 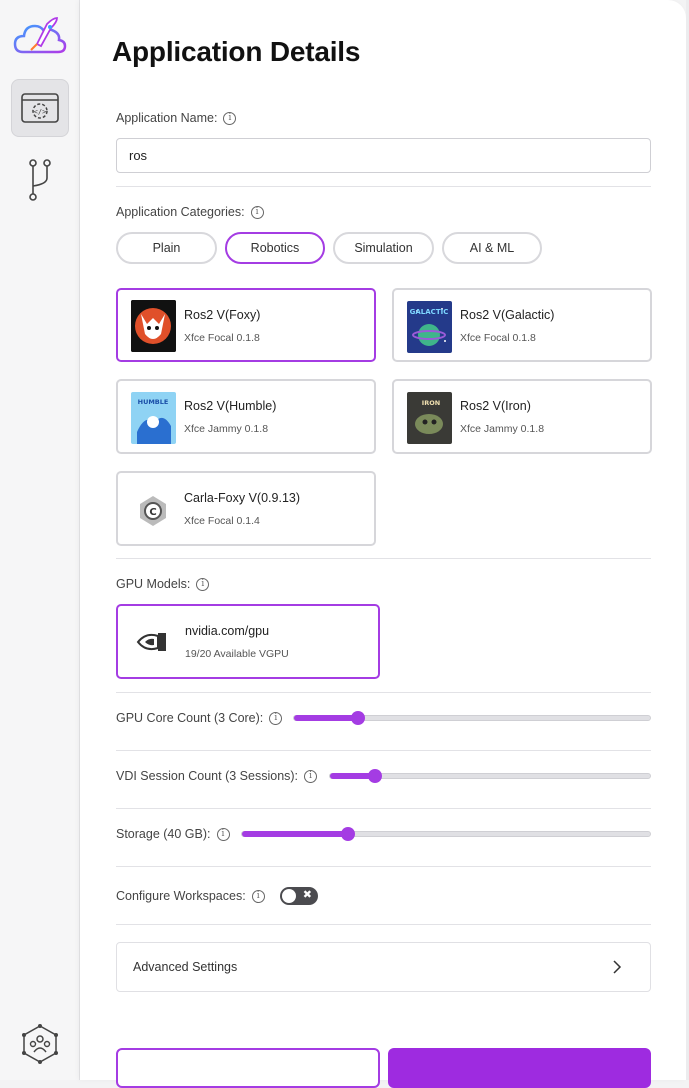 What do you see at coordinates (495, 406) in the screenshot?
I see `card-title: Ros2 V(Iron)` at bounding box center [495, 406].